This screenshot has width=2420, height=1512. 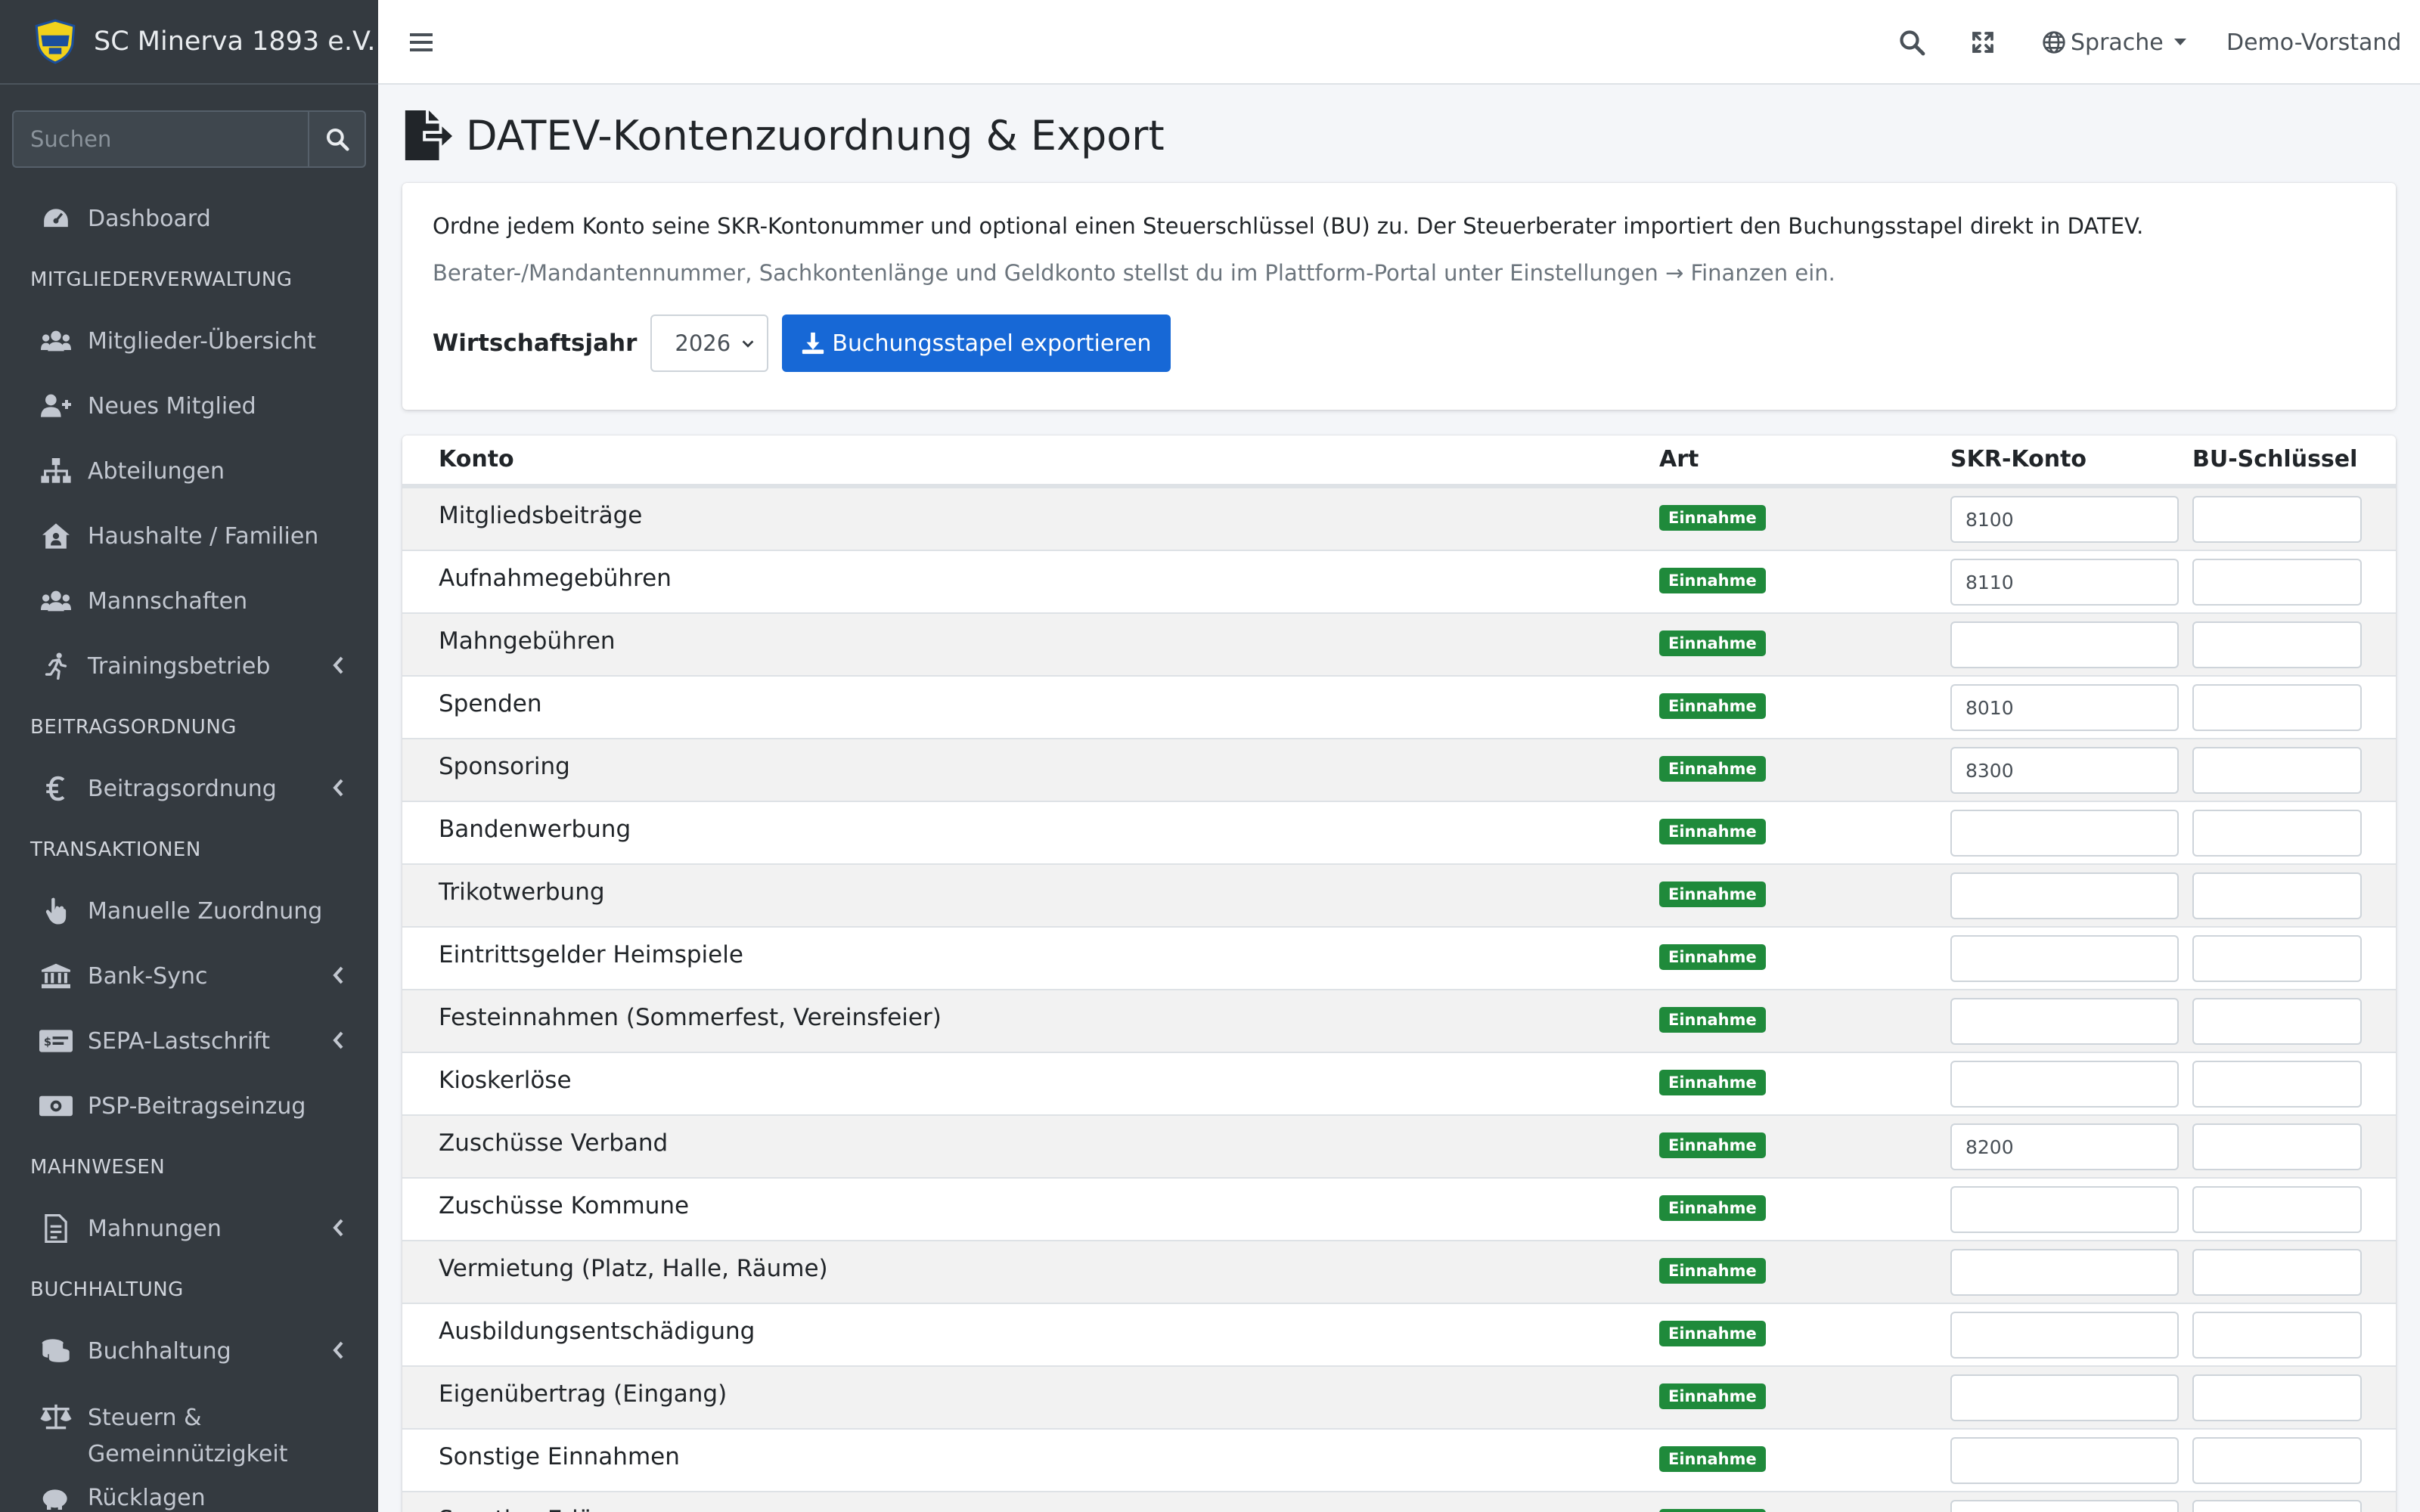 What do you see at coordinates (189, 788) in the screenshot?
I see `sidebar-item-beitragsordnung: Beitragsordnung` at bounding box center [189, 788].